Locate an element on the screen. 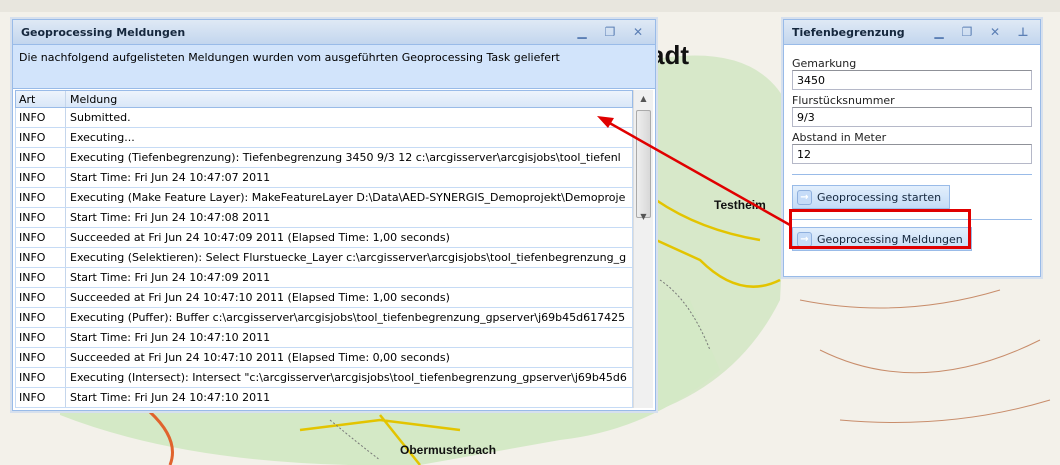 The width and height of the screenshot is (1060, 465). table-row: INFO Submitted. is located at coordinates (324, 118).